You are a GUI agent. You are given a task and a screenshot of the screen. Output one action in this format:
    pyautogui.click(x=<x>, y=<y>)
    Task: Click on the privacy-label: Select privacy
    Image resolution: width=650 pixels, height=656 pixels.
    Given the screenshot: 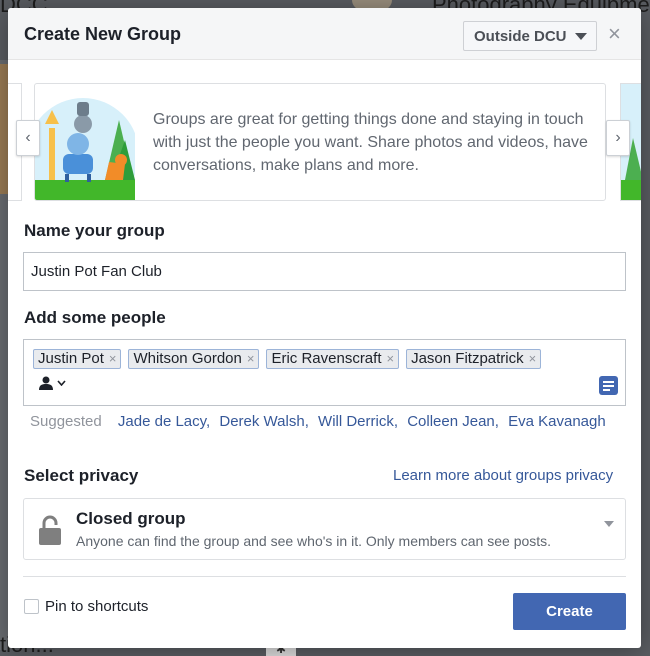 What is the action you would take?
    pyautogui.click(x=81, y=475)
    